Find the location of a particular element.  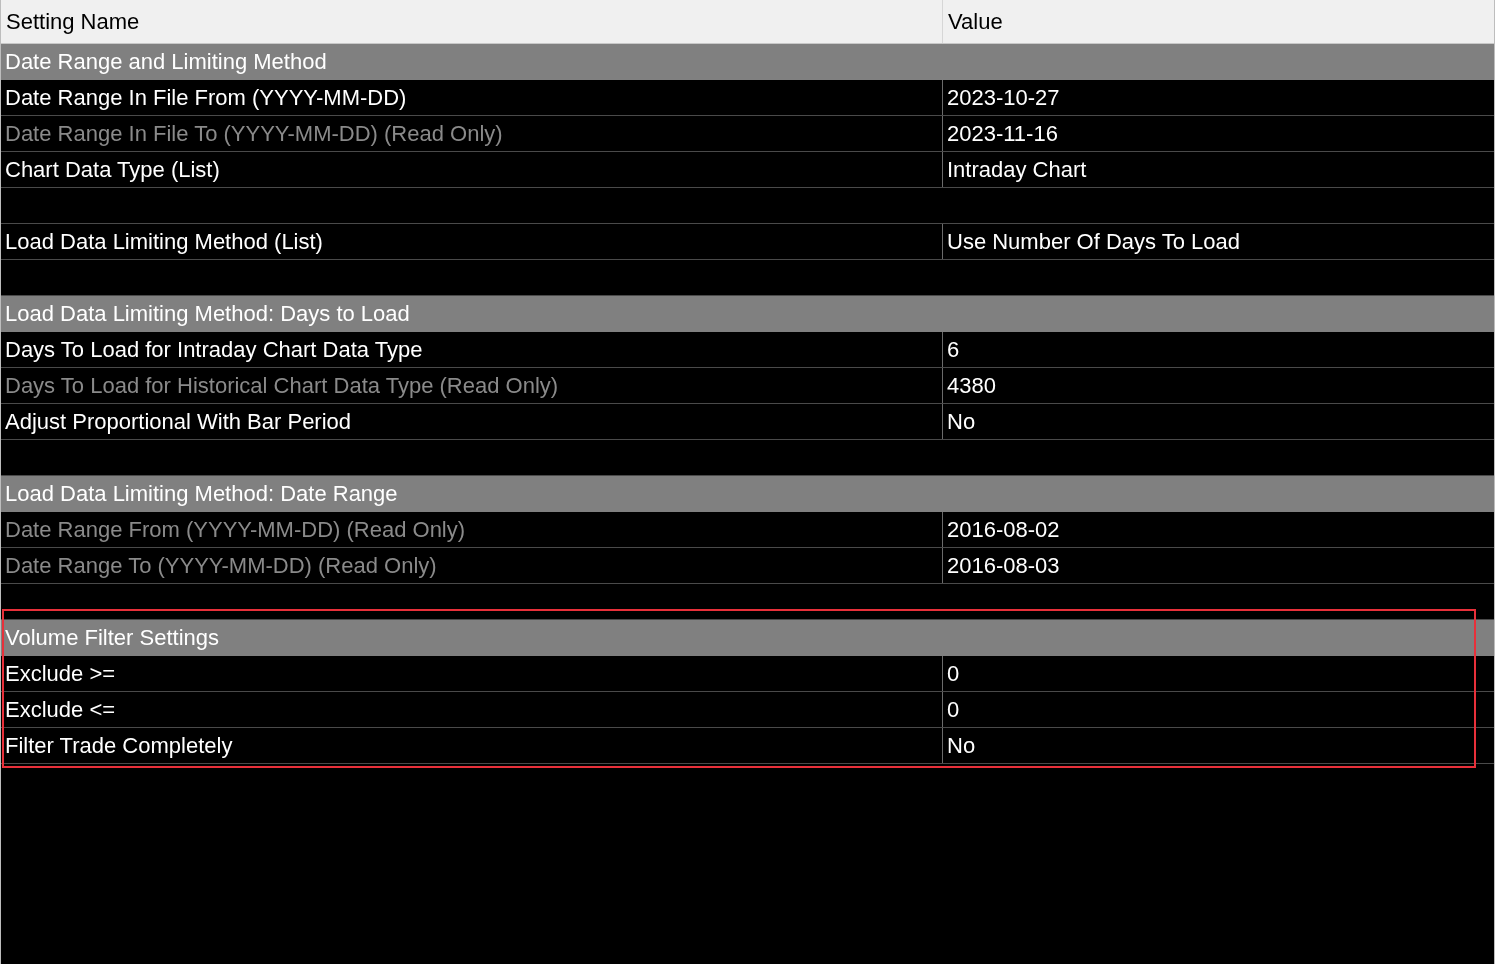

setting-name: Filter Trade Completely is located at coordinates (119, 745).